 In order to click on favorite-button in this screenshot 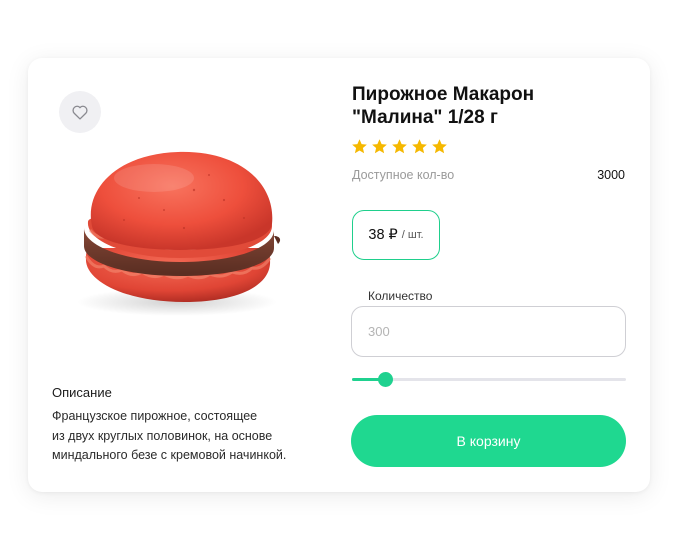, I will do `click(80, 112)`.